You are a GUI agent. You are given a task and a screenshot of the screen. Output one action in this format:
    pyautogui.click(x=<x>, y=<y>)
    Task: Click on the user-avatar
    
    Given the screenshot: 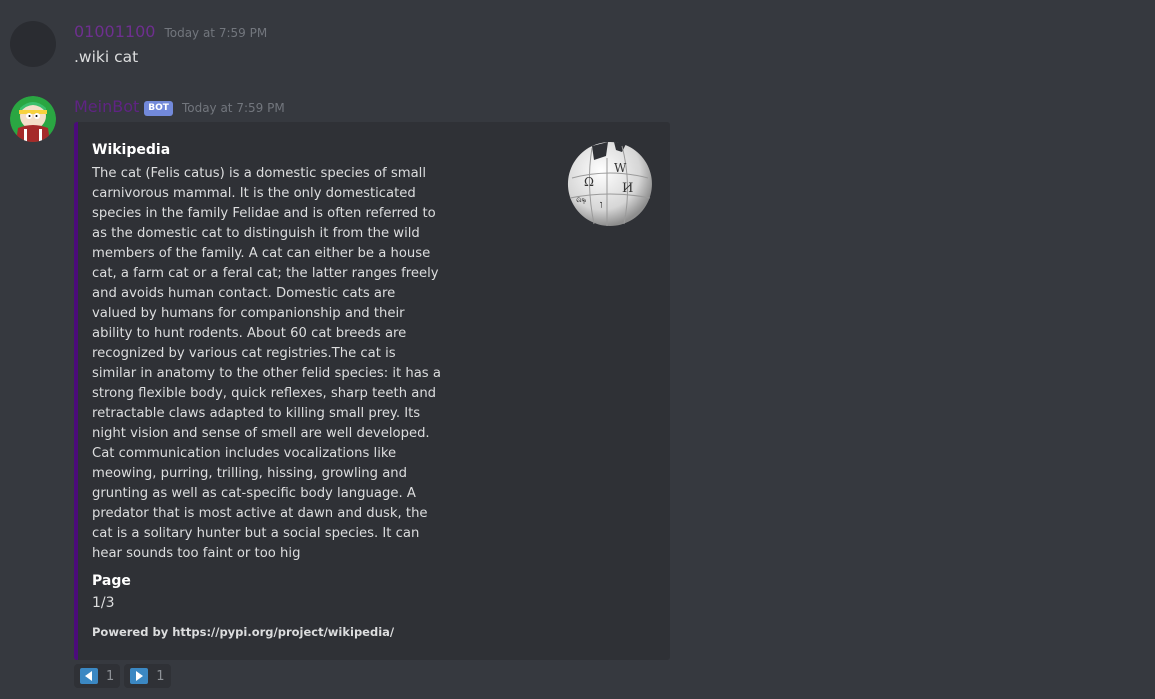 What is the action you would take?
    pyautogui.click(x=33, y=44)
    